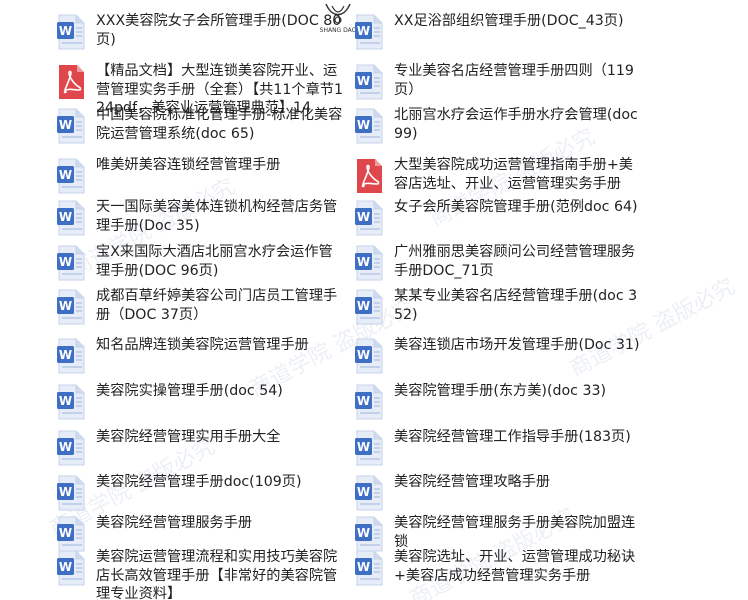 Image resolution: width=748 pixels, height=600 pixels. What do you see at coordinates (519, 261) in the screenshot?
I see `document-title: 广州雅丽思美容顾问公司经营管理服务手册DOC_71页` at bounding box center [519, 261].